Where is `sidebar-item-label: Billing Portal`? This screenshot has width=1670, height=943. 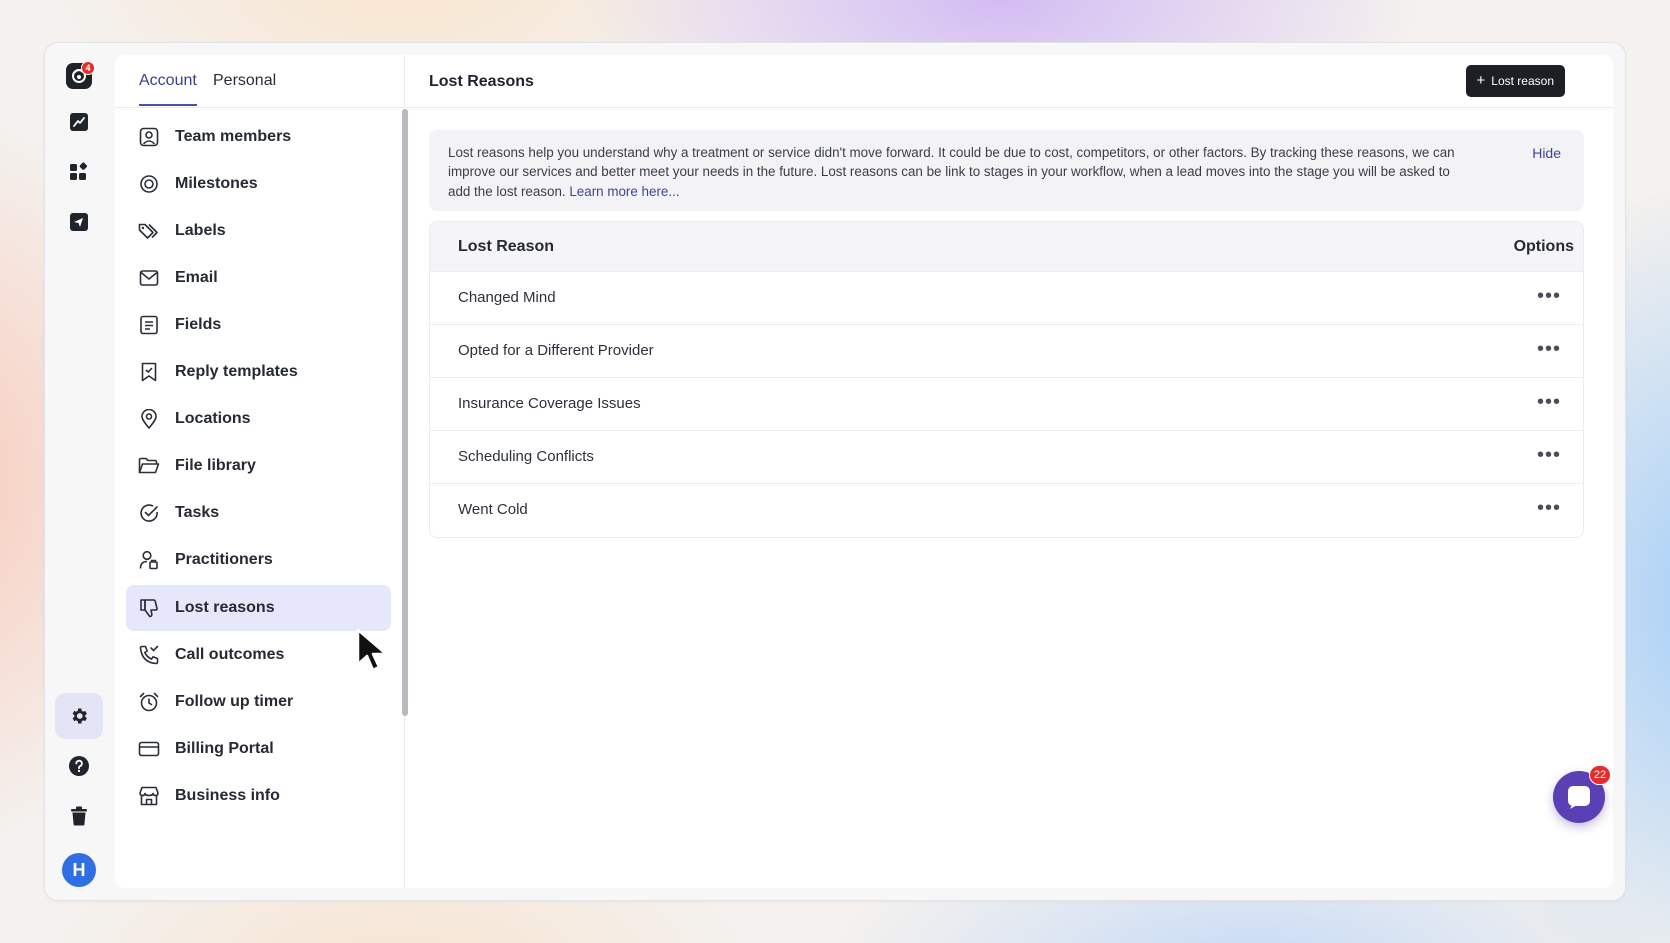 sidebar-item-label: Billing Portal is located at coordinates (224, 748).